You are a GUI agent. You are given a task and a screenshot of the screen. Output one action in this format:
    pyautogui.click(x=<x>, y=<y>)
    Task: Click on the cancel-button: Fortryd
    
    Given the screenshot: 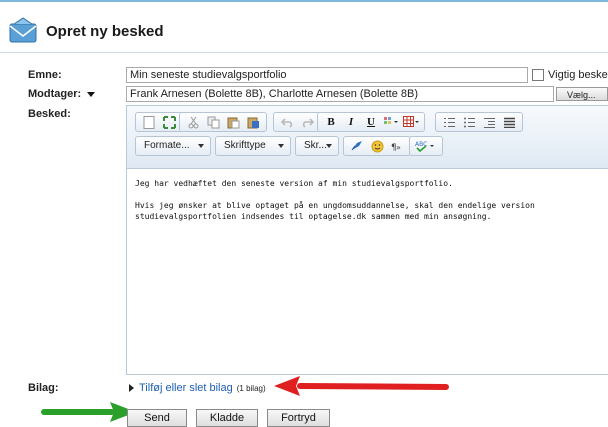 What is the action you would take?
    pyautogui.click(x=298, y=418)
    